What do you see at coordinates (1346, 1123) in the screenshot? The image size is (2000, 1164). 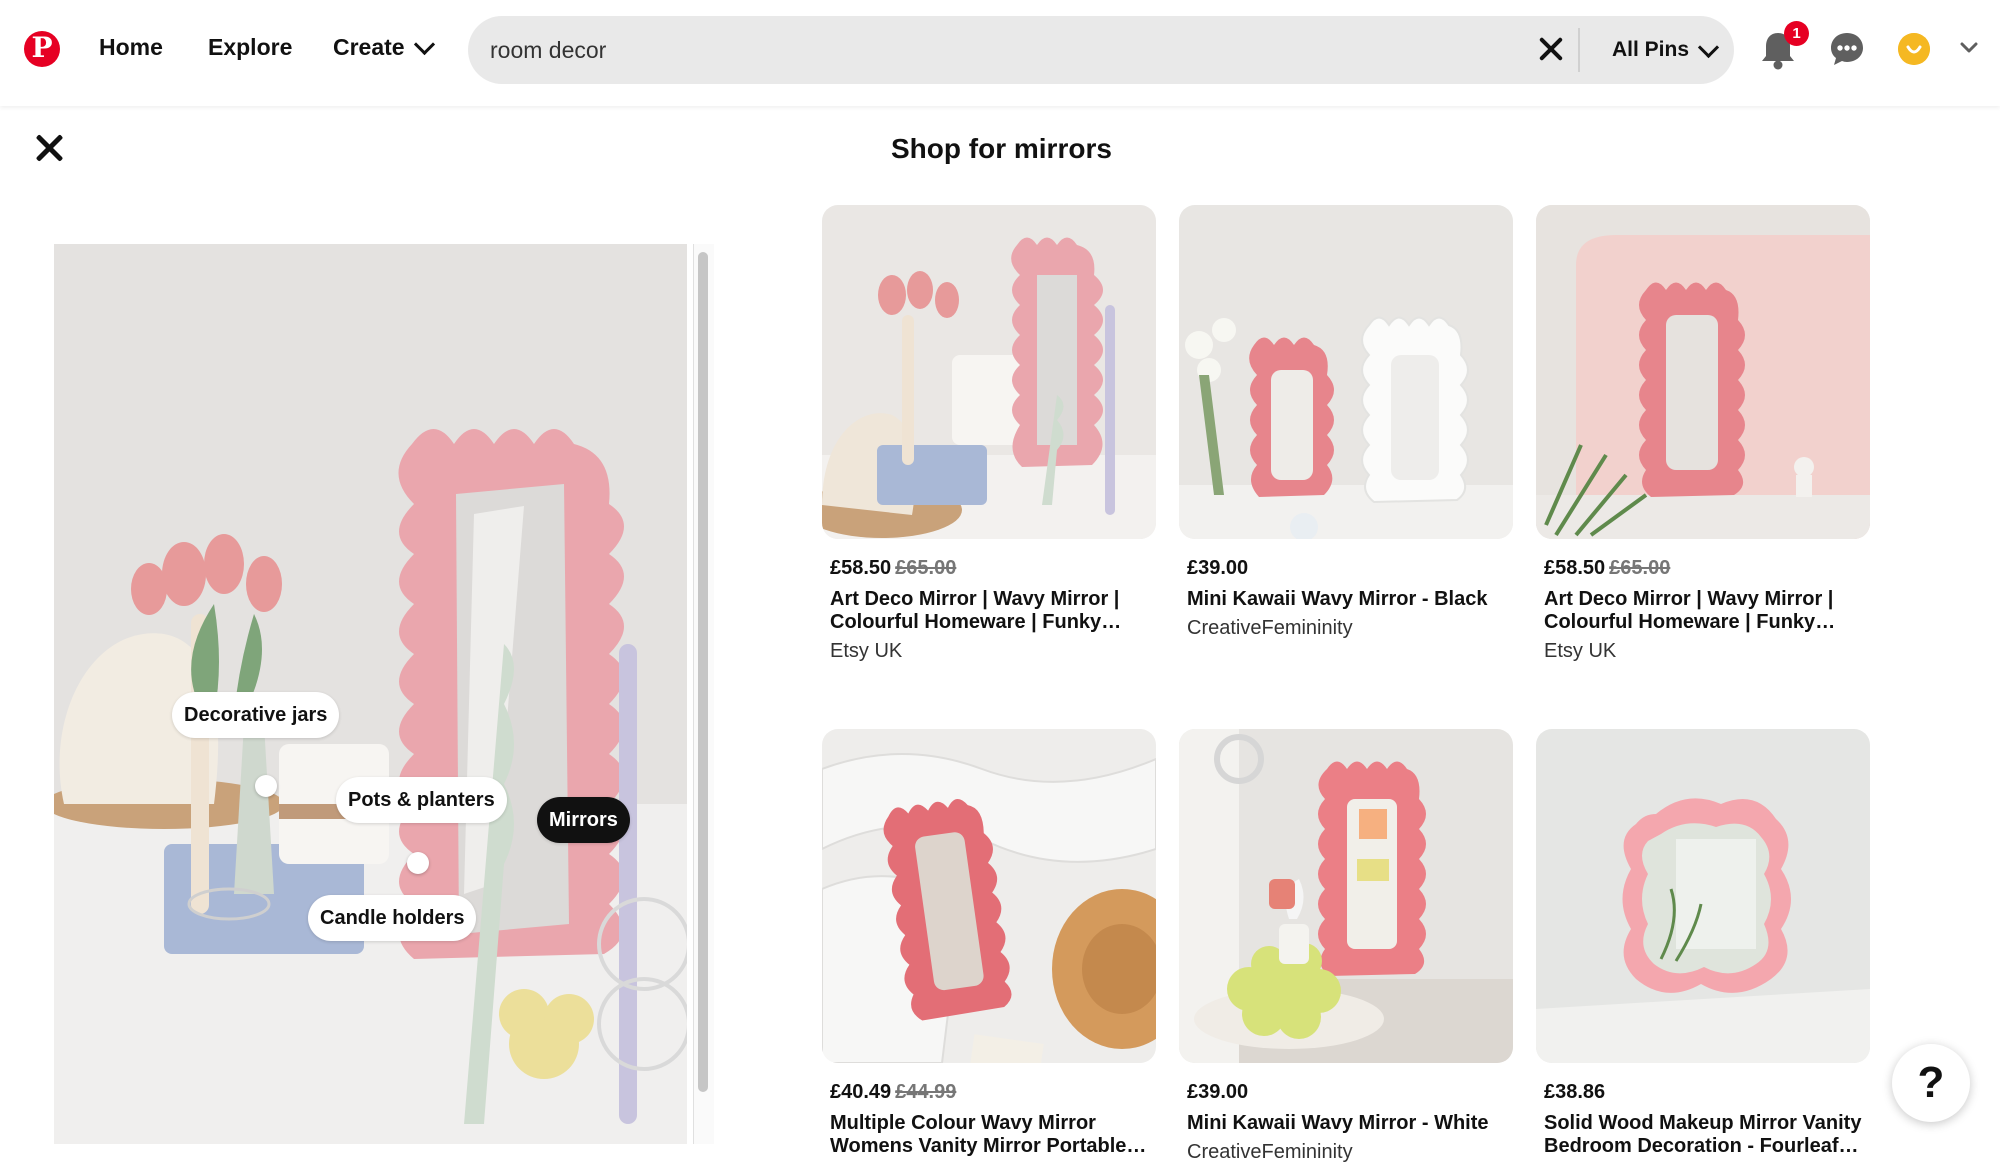 I see `product-name: Mini Kawaii Wavy Mirror - White` at bounding box center [1346, 1123].